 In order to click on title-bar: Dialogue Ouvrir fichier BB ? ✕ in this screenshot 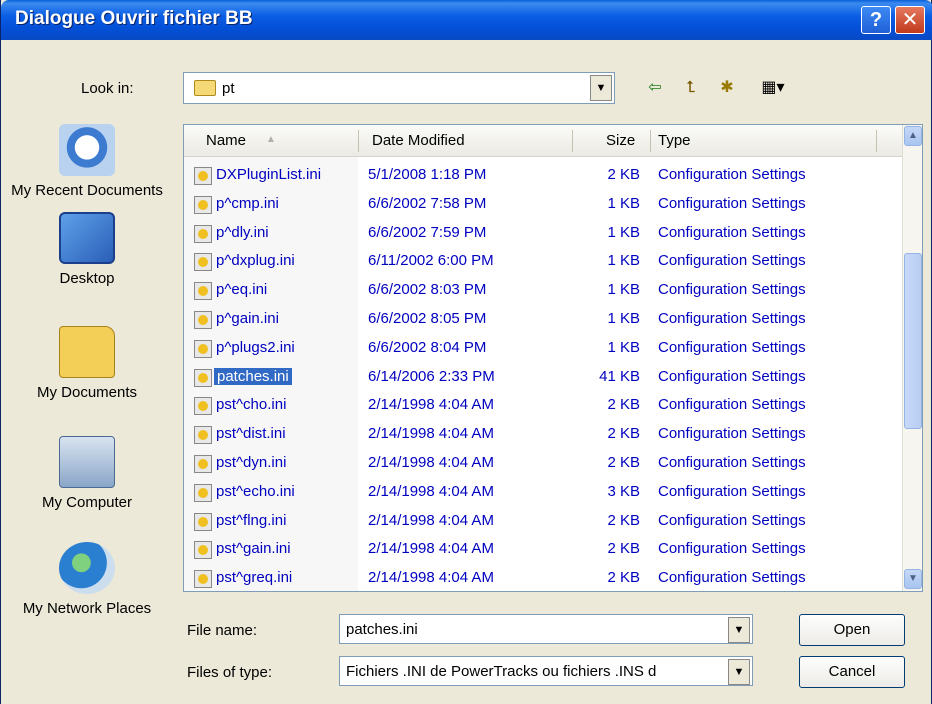, I will do `click(466, 20)`.